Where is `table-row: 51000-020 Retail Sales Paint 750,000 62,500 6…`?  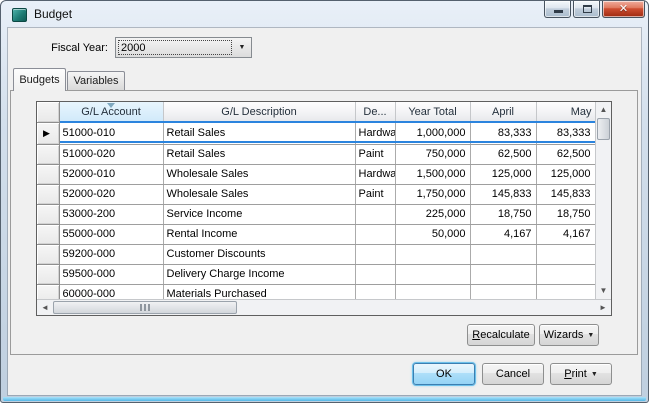 table-row: 51000-020 Retail Sales Paint 750,000 62,500 6… is located at coordinates (316, 154).